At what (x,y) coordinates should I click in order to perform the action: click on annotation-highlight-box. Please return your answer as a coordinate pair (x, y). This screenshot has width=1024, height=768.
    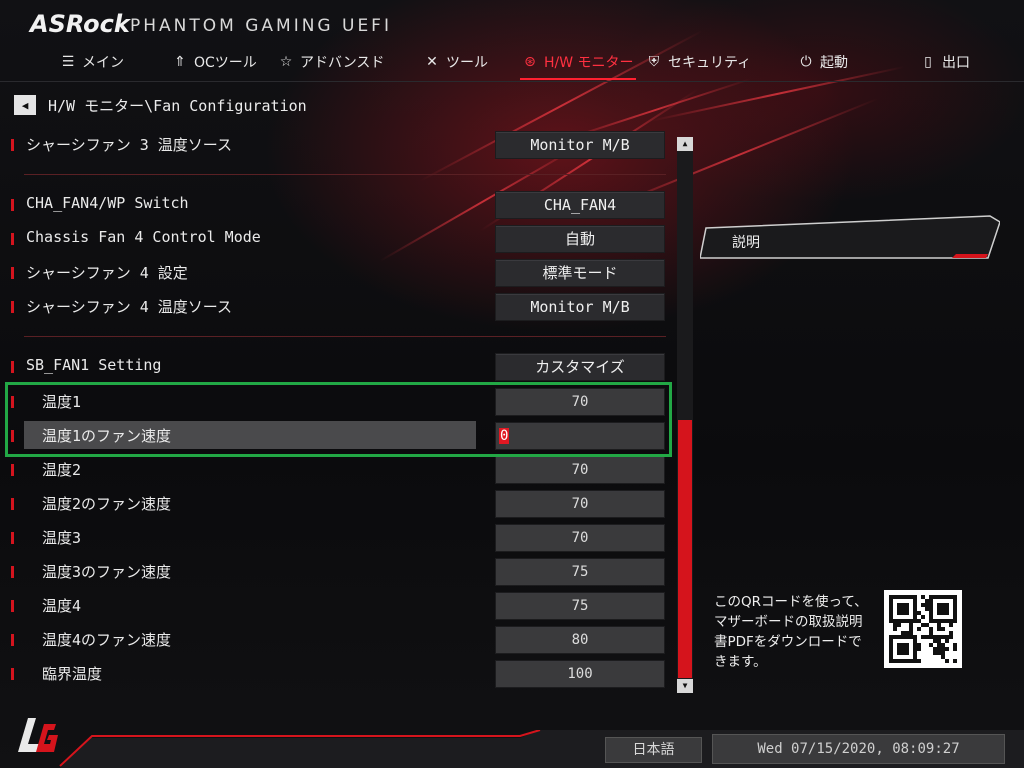
    Looking at the image, I should click on (338, 419).